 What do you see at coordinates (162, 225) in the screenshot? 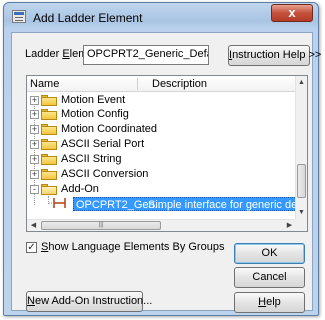
I see `tree-horizontal-scrollbar: ◀ ||| ▶` at bounding box center [162, 225].